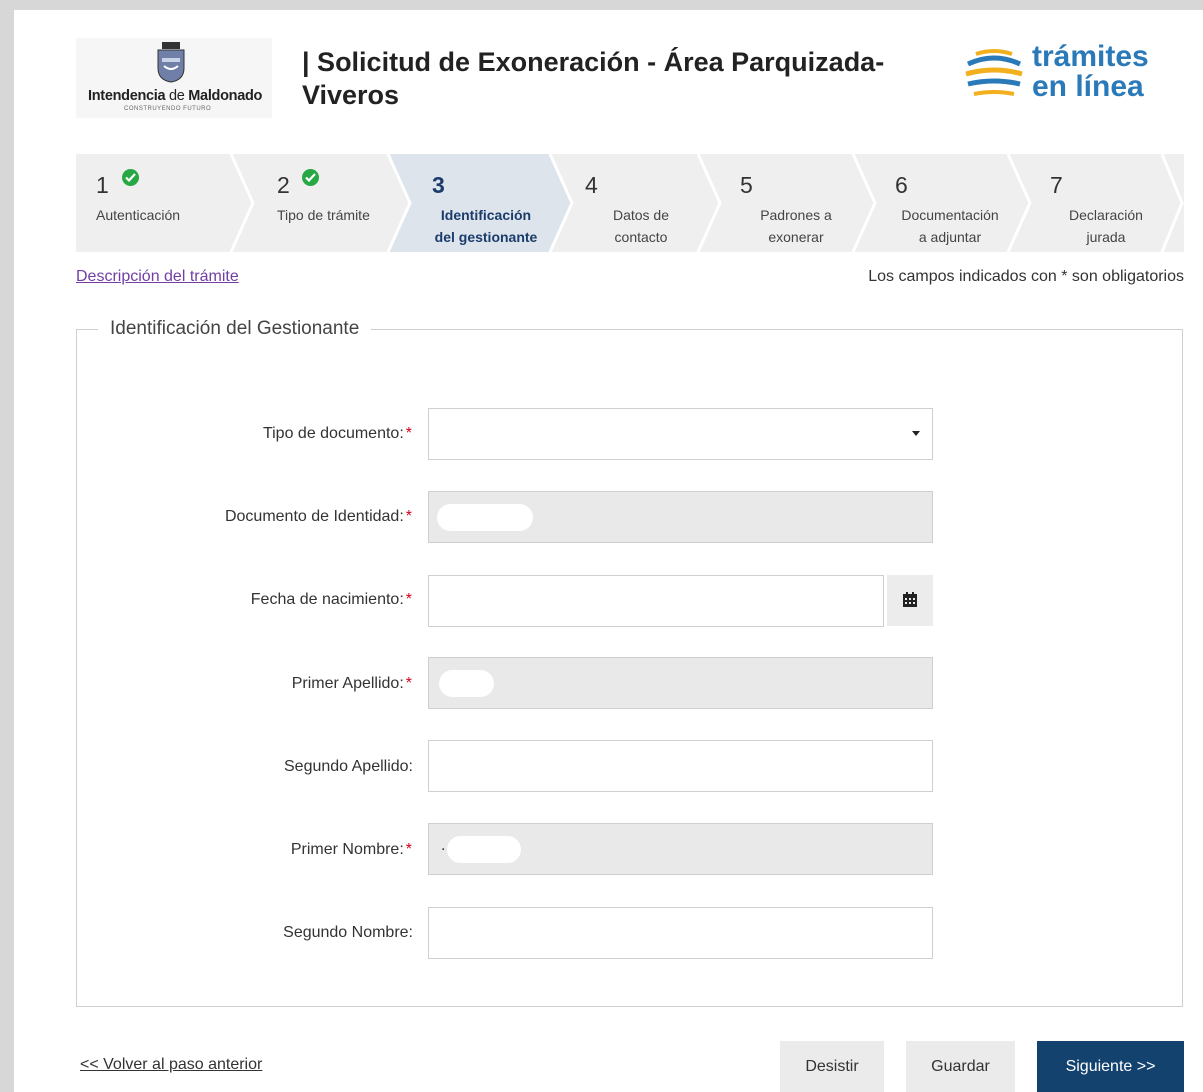  What do you see at coordinates (337, 433) in the screenshot?
I see `tipo-documento-label: Tipo de documento: *` at bounding box center [337, 433].